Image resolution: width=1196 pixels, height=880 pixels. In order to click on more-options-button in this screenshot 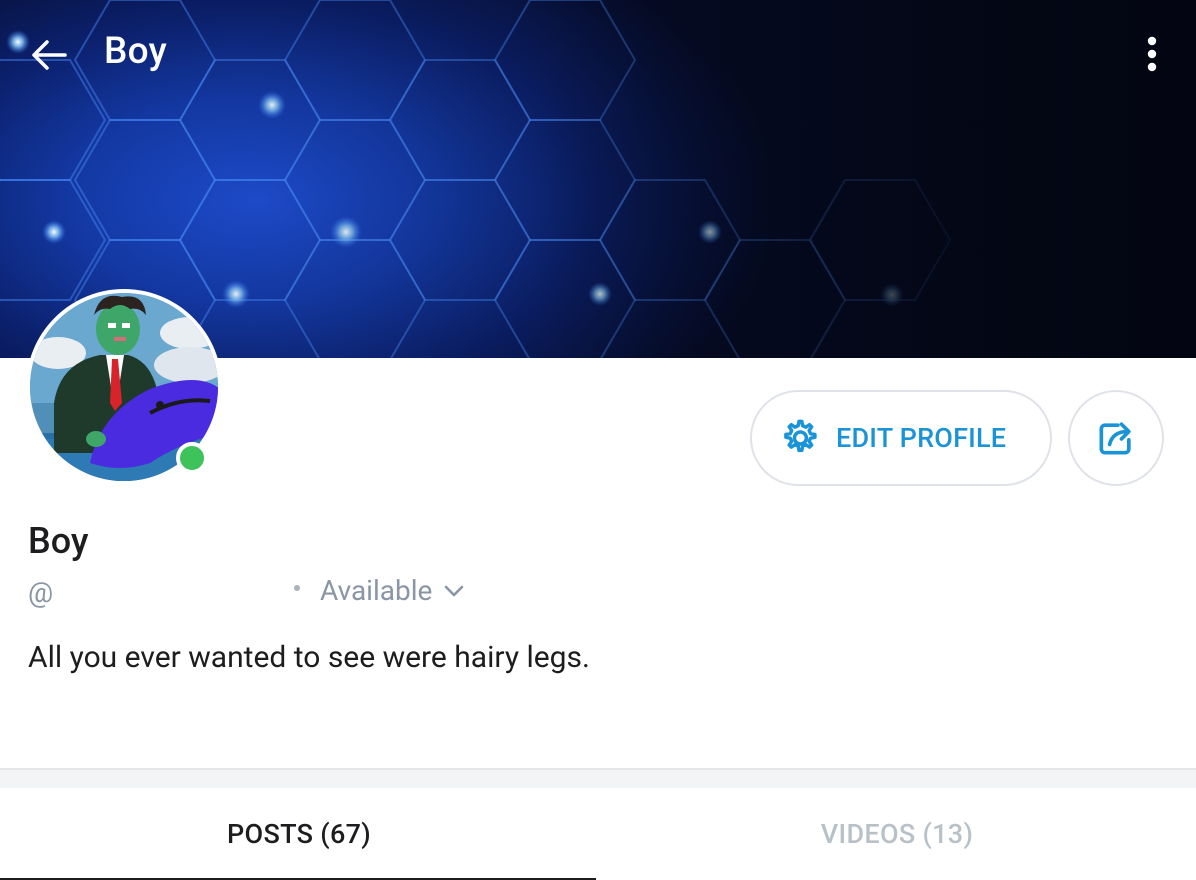, I will do `click(1152, 54)`.